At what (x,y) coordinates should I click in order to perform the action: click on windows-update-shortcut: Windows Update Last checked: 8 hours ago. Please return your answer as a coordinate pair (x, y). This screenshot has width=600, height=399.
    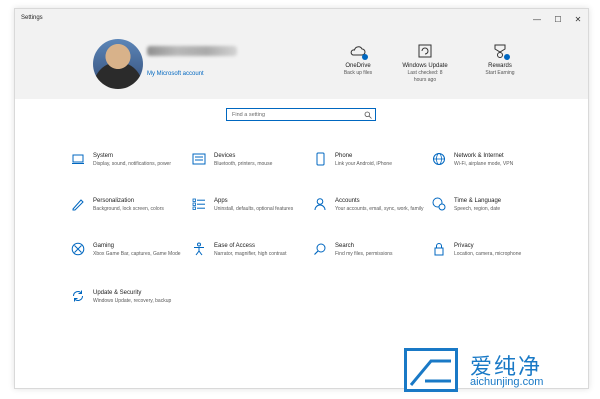
    Looking at the image, I should click on (425, 63).